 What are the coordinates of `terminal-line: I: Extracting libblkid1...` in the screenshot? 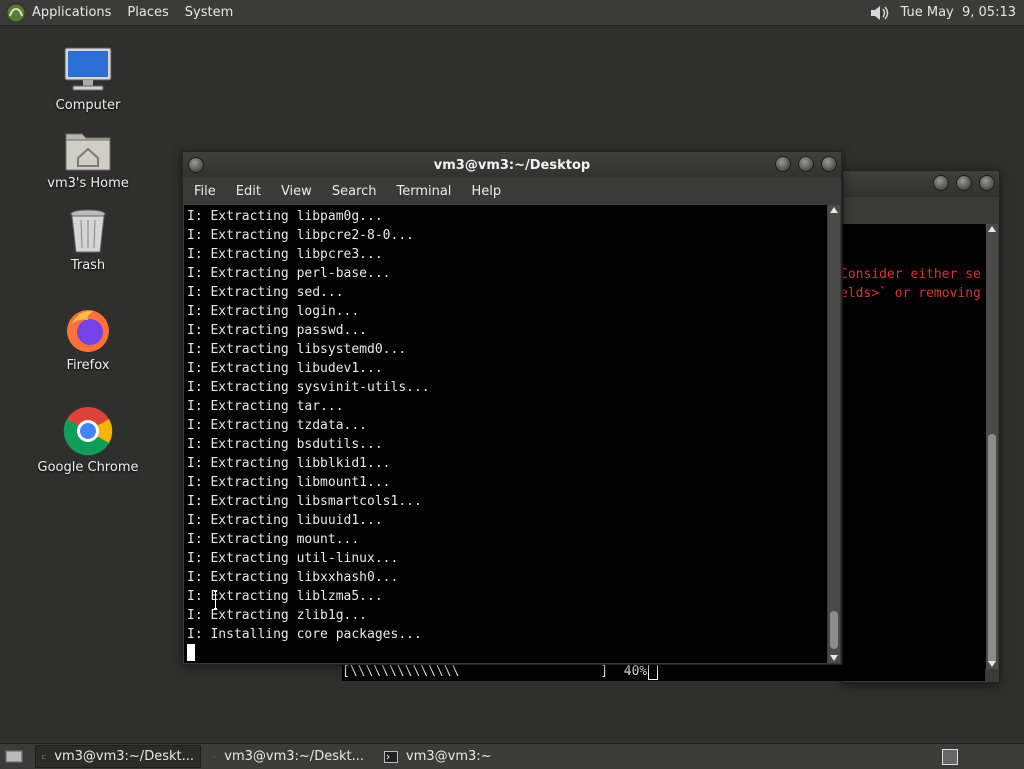 It's located at (289, 463).